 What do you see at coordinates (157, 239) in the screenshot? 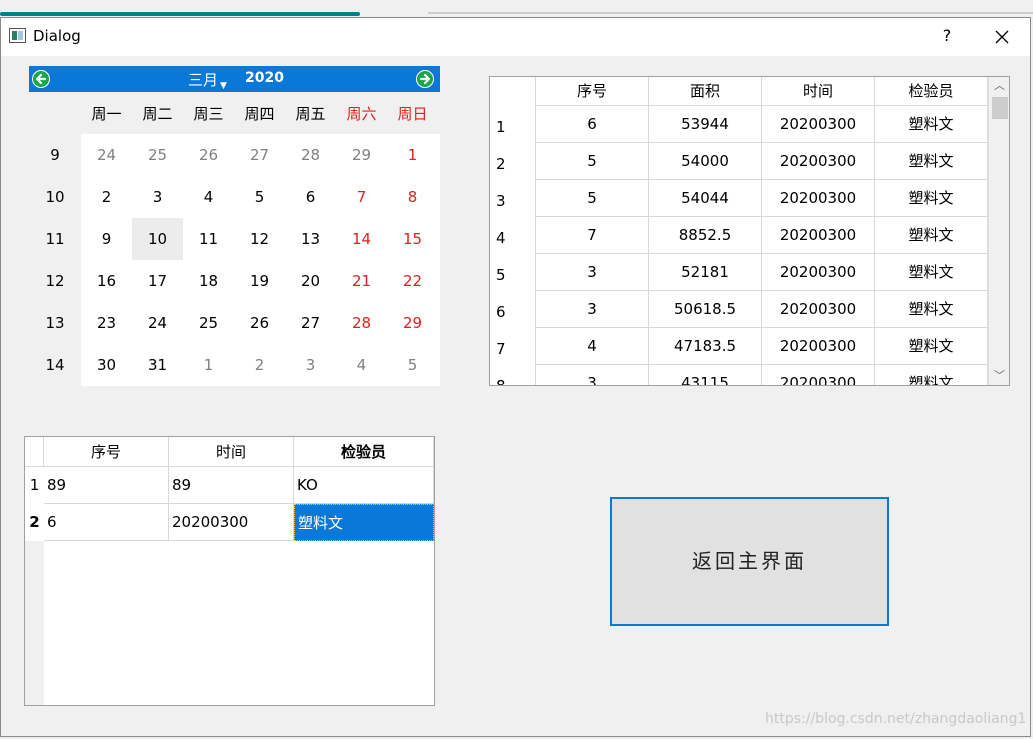
I see `selected-day: 10` at bounding box center [157, 239].